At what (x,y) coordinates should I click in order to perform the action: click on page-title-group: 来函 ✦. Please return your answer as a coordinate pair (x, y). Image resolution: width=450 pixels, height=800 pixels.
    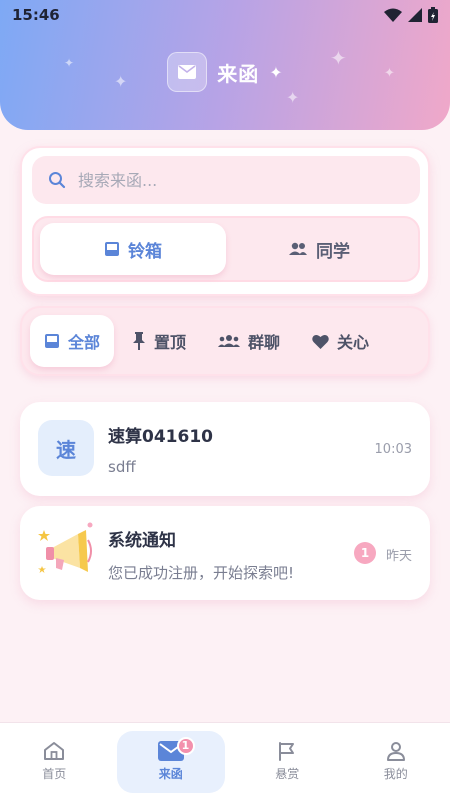
    Looking at the image, I should click on (225, 72).